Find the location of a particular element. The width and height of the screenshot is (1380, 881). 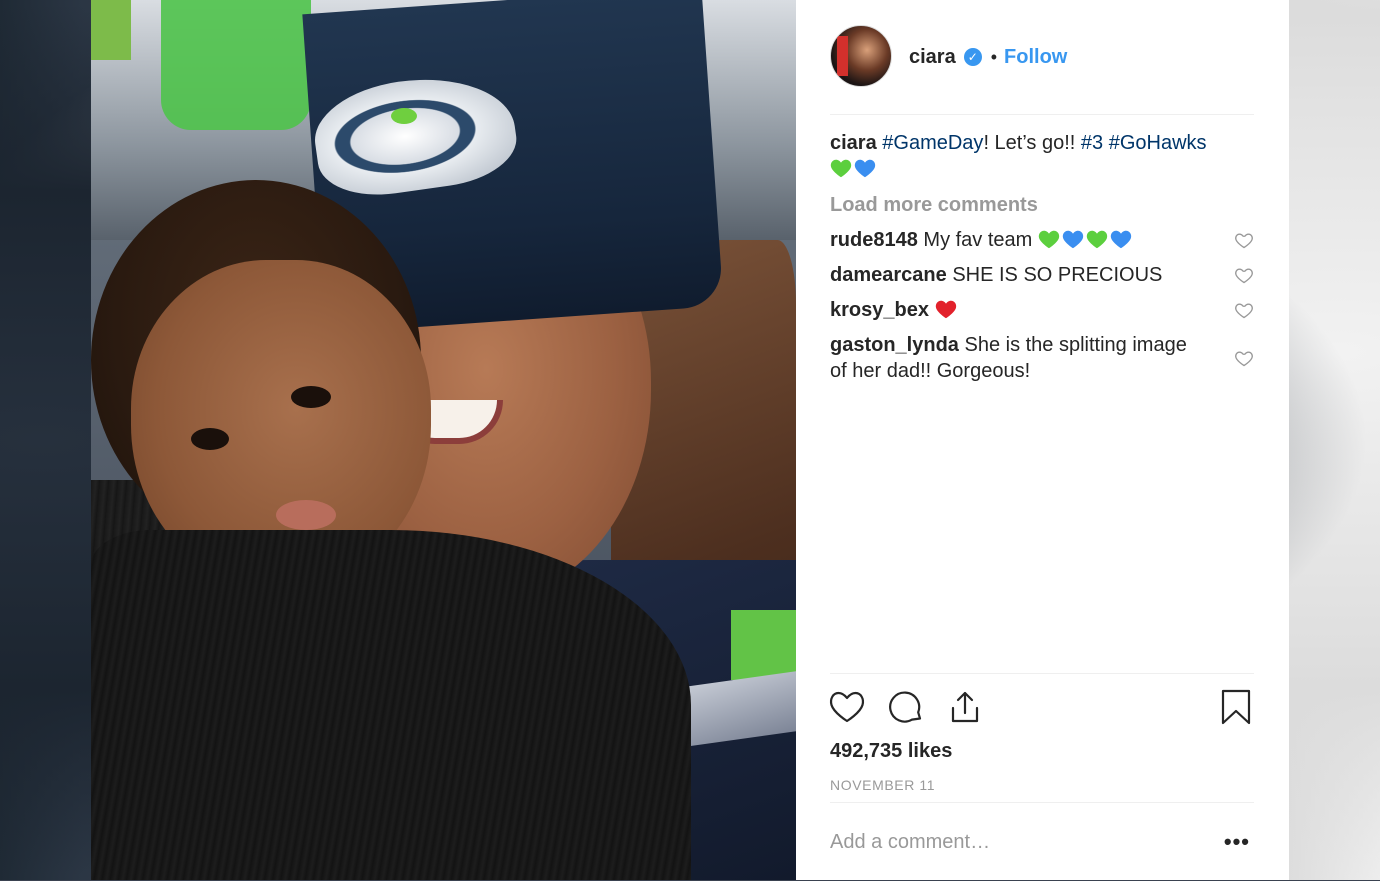

post-actions: 492,735 likes NOVEMBER 11 is located at coordinates (1042, 738).